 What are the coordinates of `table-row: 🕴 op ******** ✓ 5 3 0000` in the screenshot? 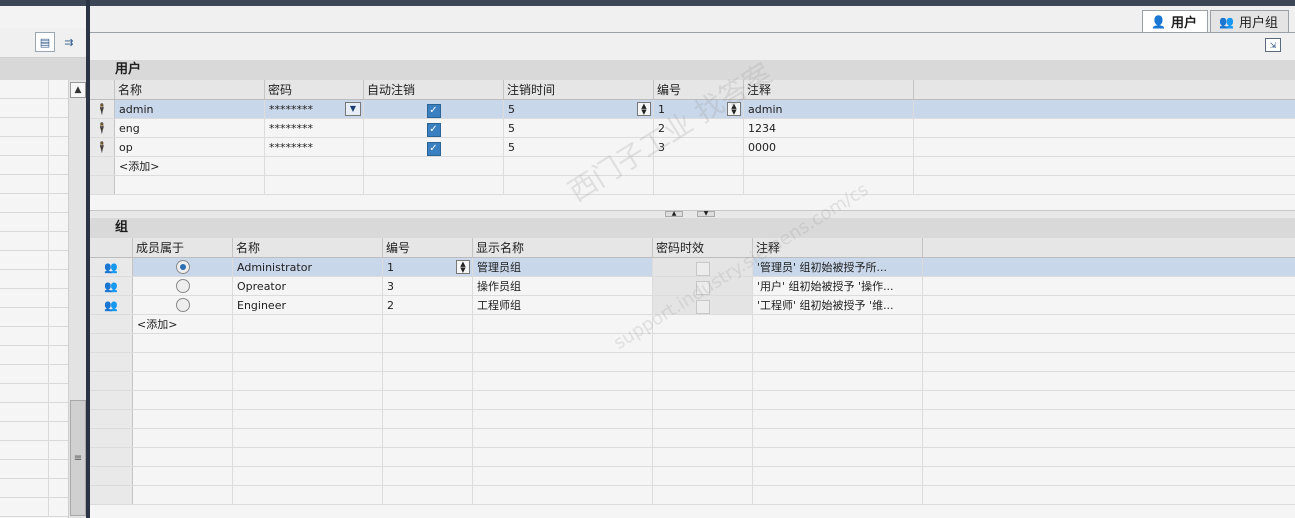 It's located at (692, 147).